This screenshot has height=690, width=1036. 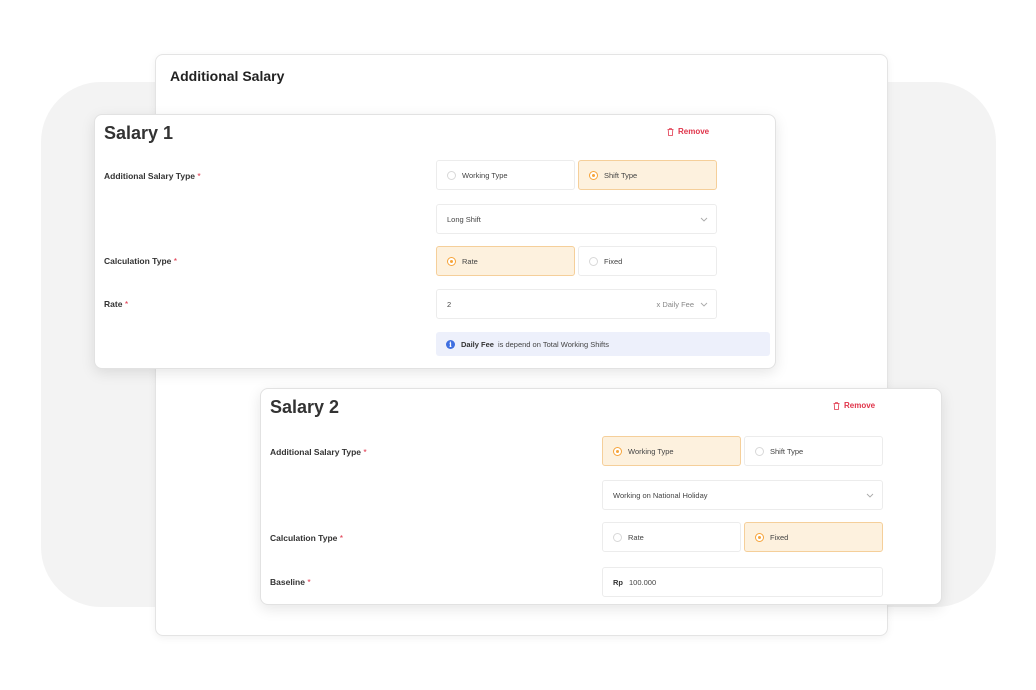 What do you see at coordinates (116, 304) in the screenshot?
I see `rate-label: Rate *` at bounding box center [116, 304].